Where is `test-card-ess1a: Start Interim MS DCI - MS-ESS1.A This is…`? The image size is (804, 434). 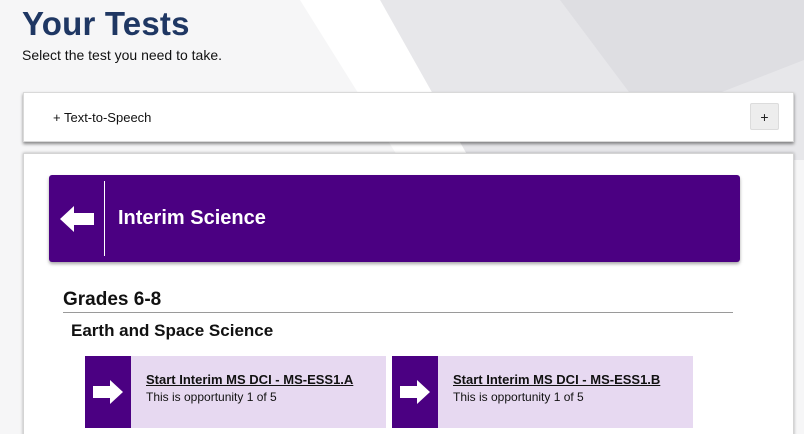 test-card-ess1a: Start Interim MS DCI - MS-ESS1.A This is… is located at coordinates (235, 392).